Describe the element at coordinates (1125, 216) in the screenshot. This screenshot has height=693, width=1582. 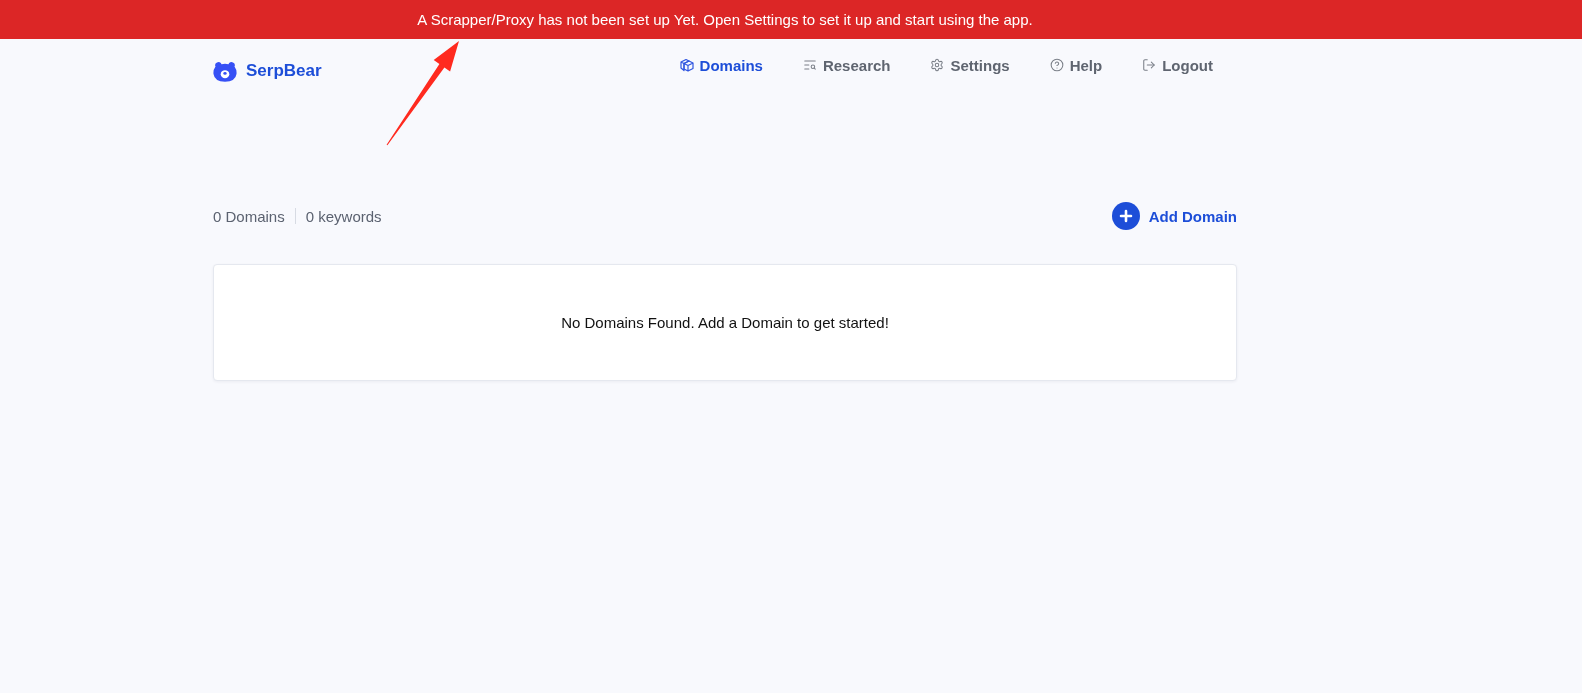
I see `plus-icon` at that location.